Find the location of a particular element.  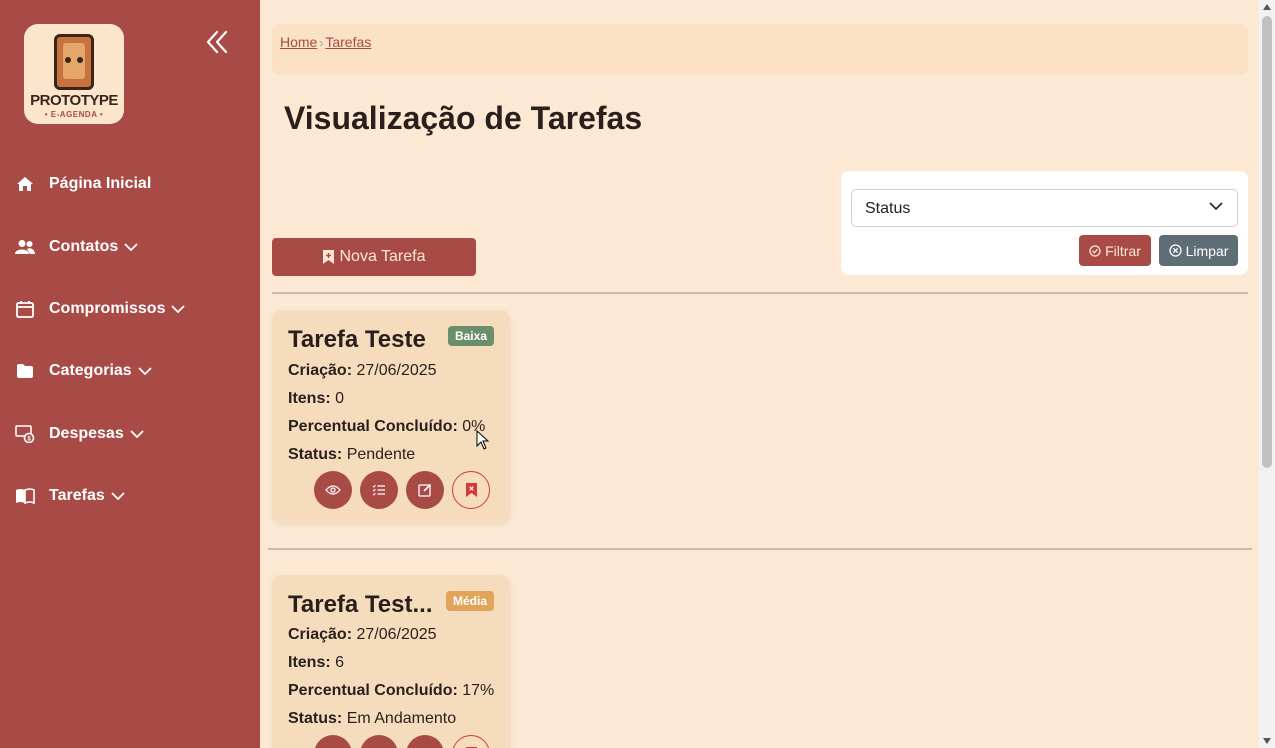

folder-icon is located at coordinates (25, 371).